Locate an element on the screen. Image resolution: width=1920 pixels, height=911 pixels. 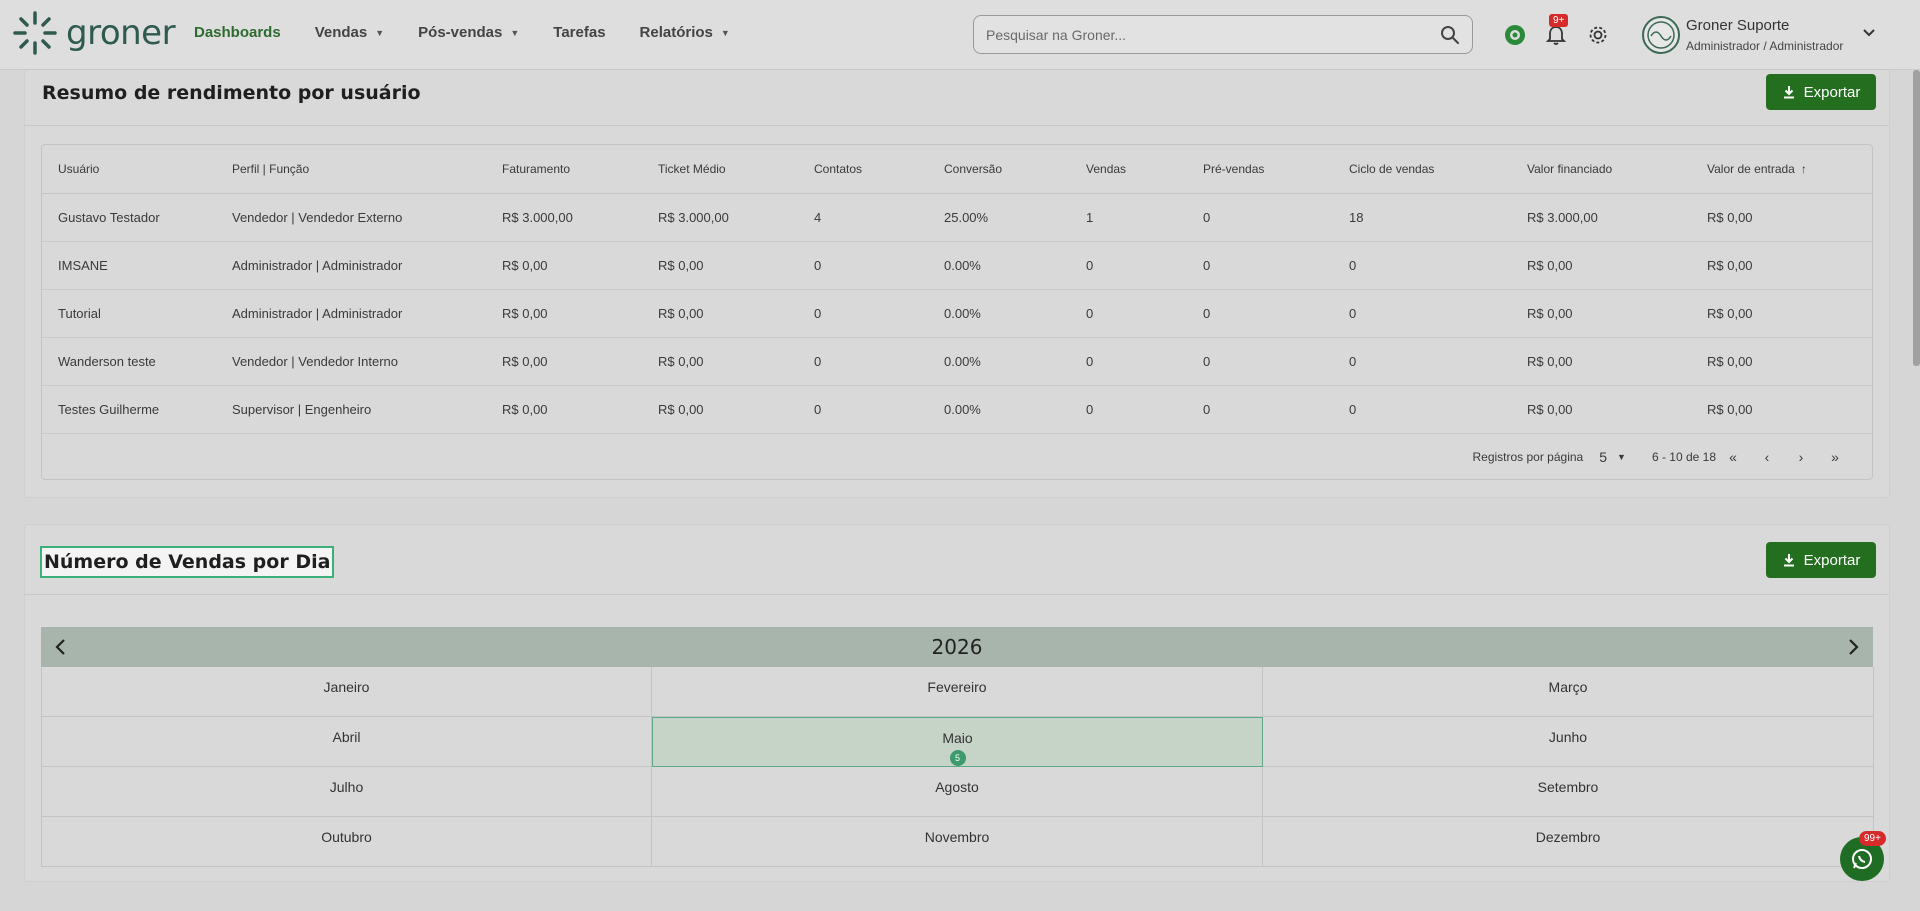
first-page-icon: « is located at coordinates (1733, 457).